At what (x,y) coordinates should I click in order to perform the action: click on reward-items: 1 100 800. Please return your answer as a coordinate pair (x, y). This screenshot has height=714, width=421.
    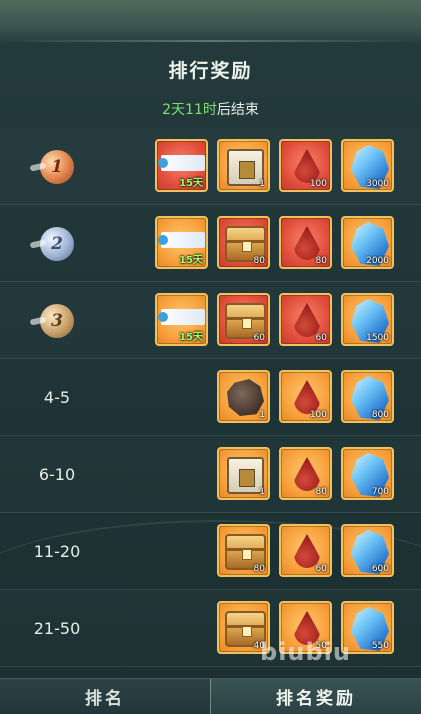
    Looking at the image, I should click on (305, 396).